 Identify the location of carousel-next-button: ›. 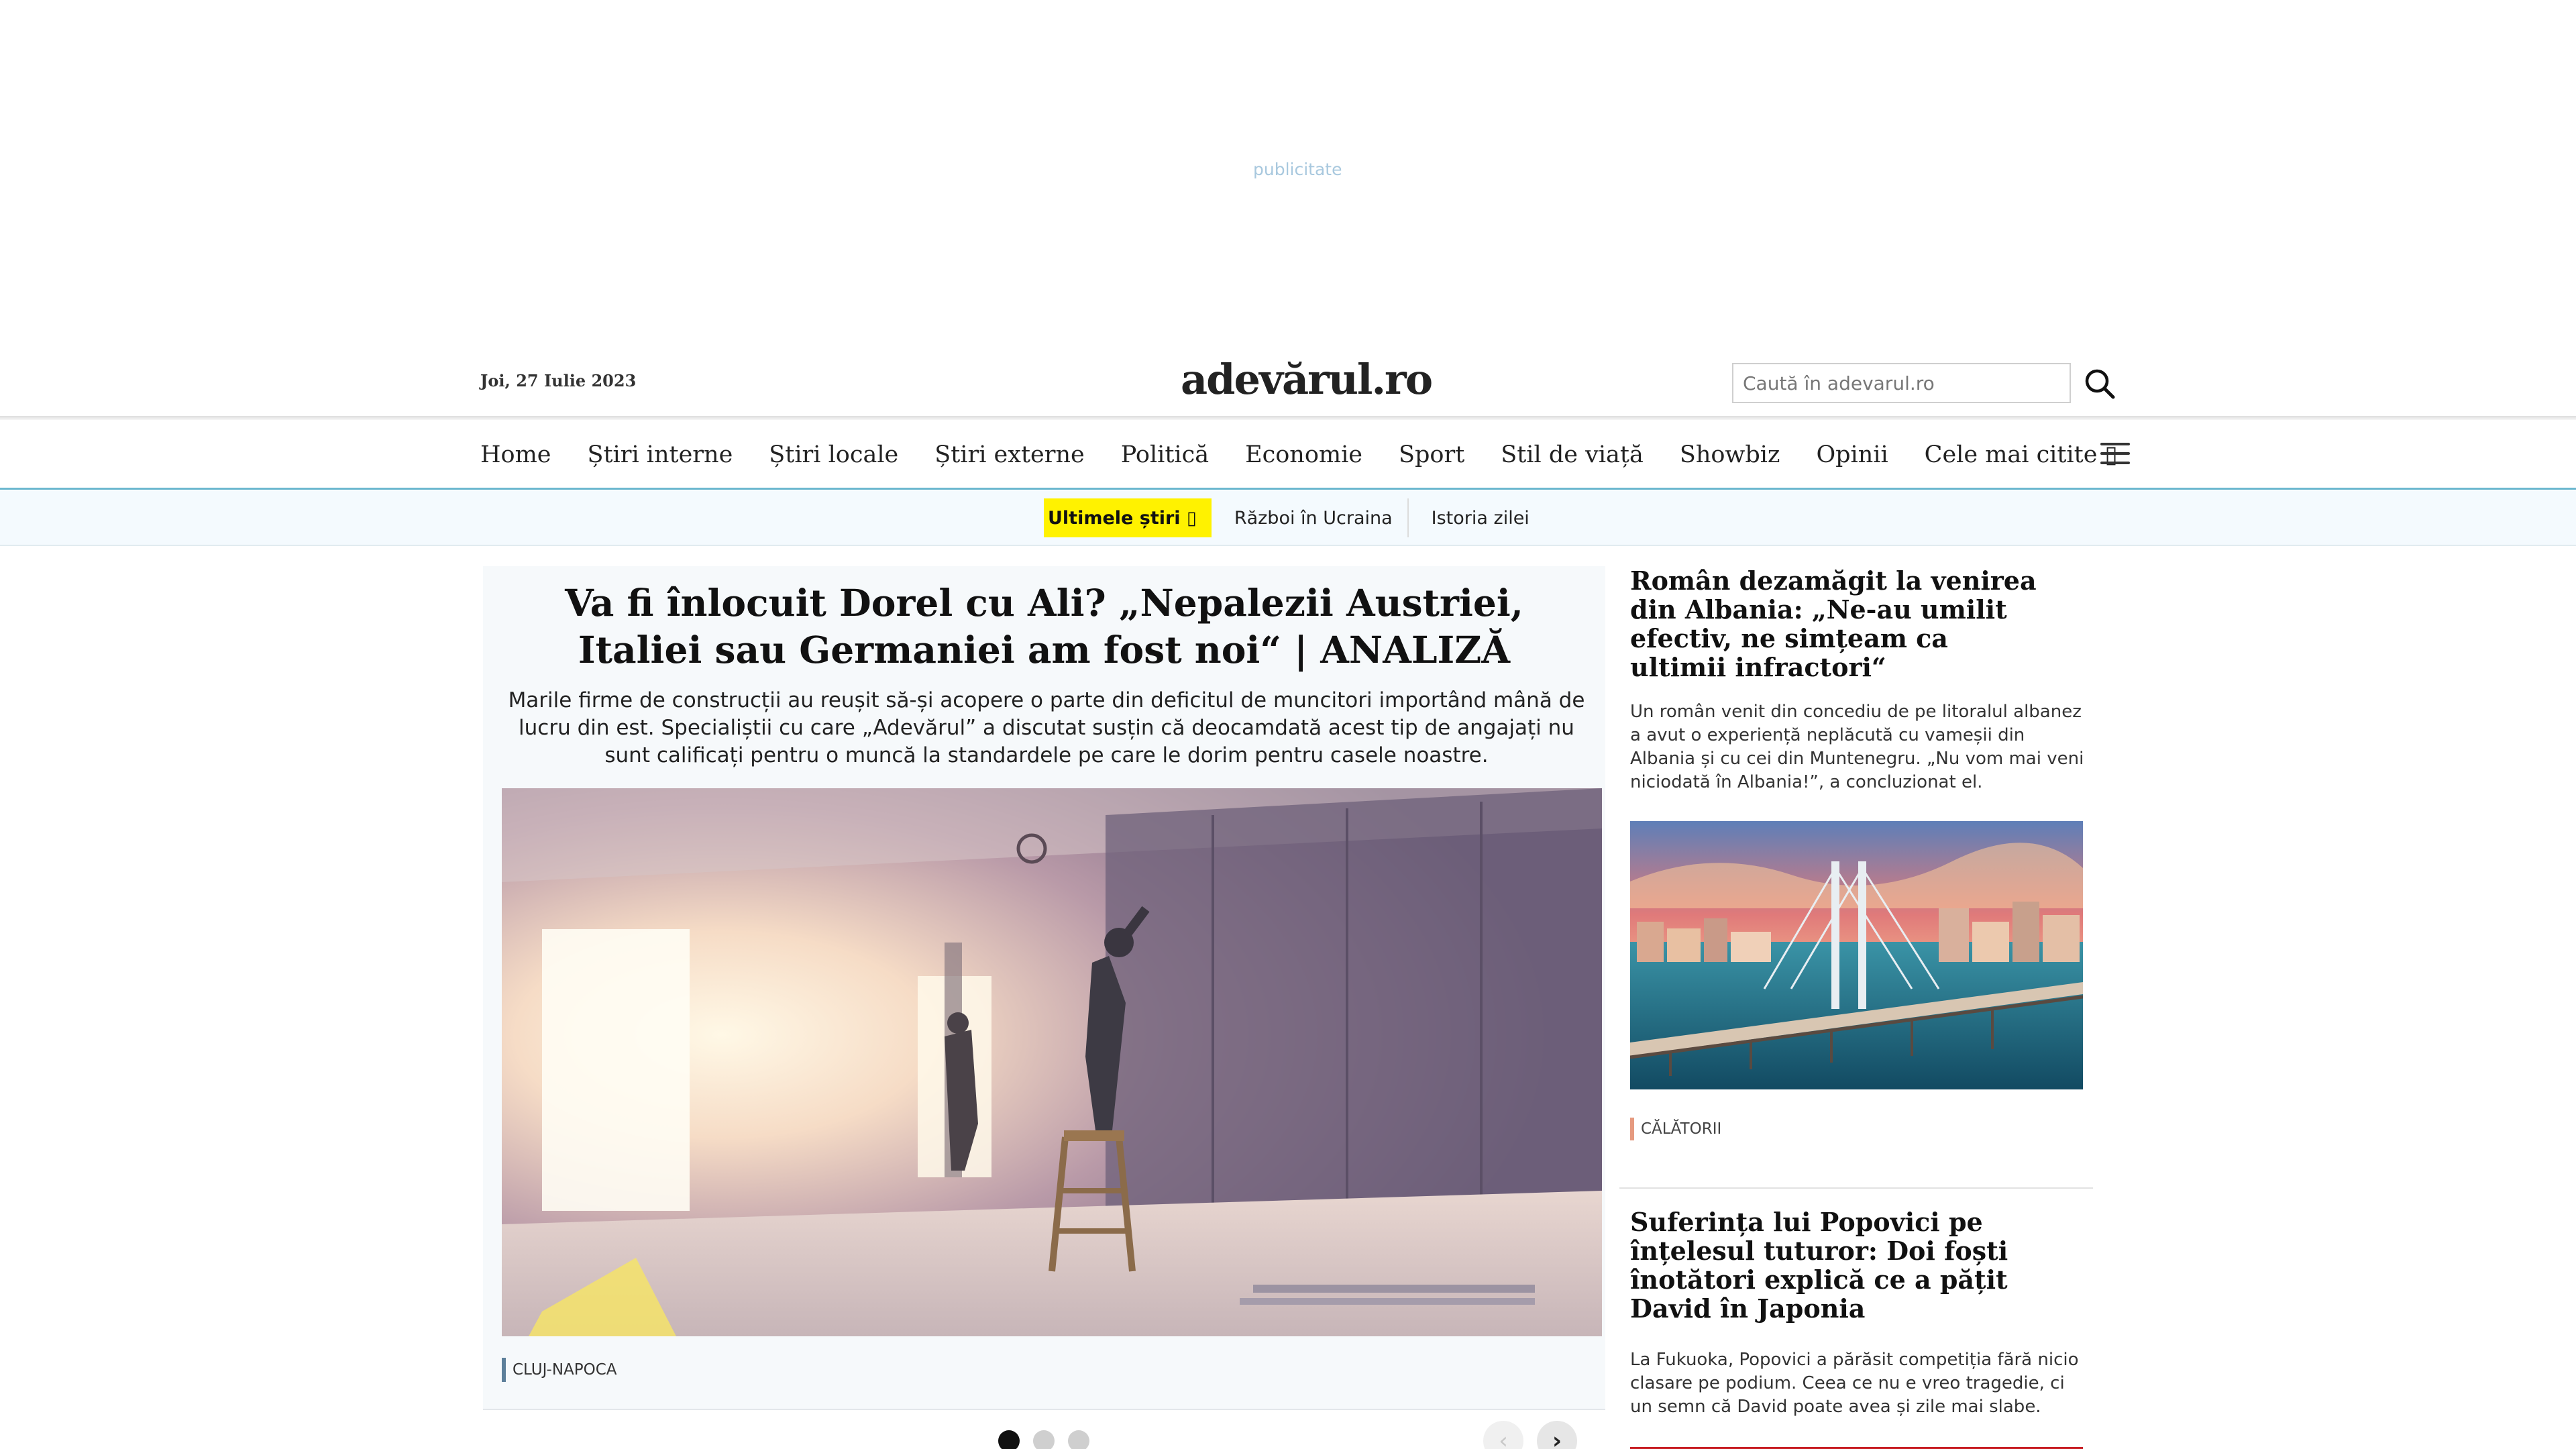
(1557, 1435).